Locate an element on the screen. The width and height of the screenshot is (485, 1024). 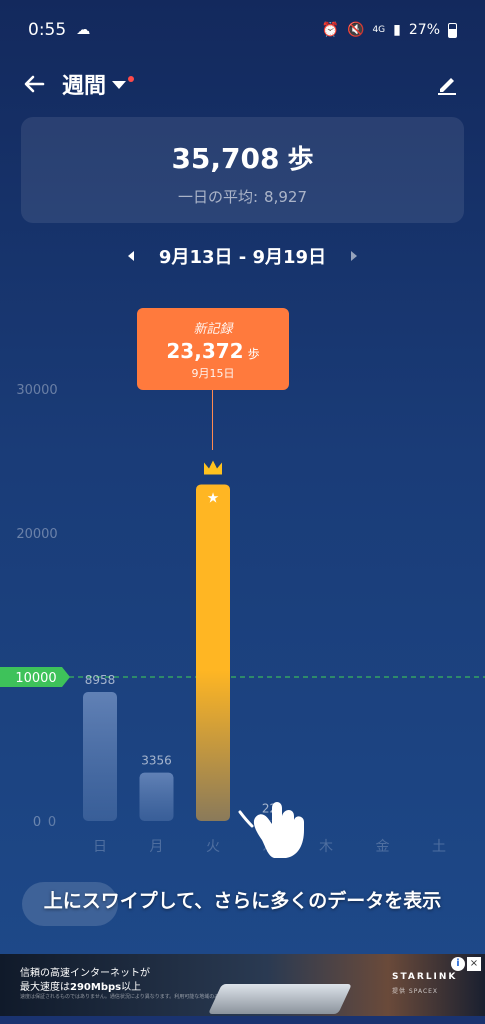
notification-dot is located at coordinates (131, 79).